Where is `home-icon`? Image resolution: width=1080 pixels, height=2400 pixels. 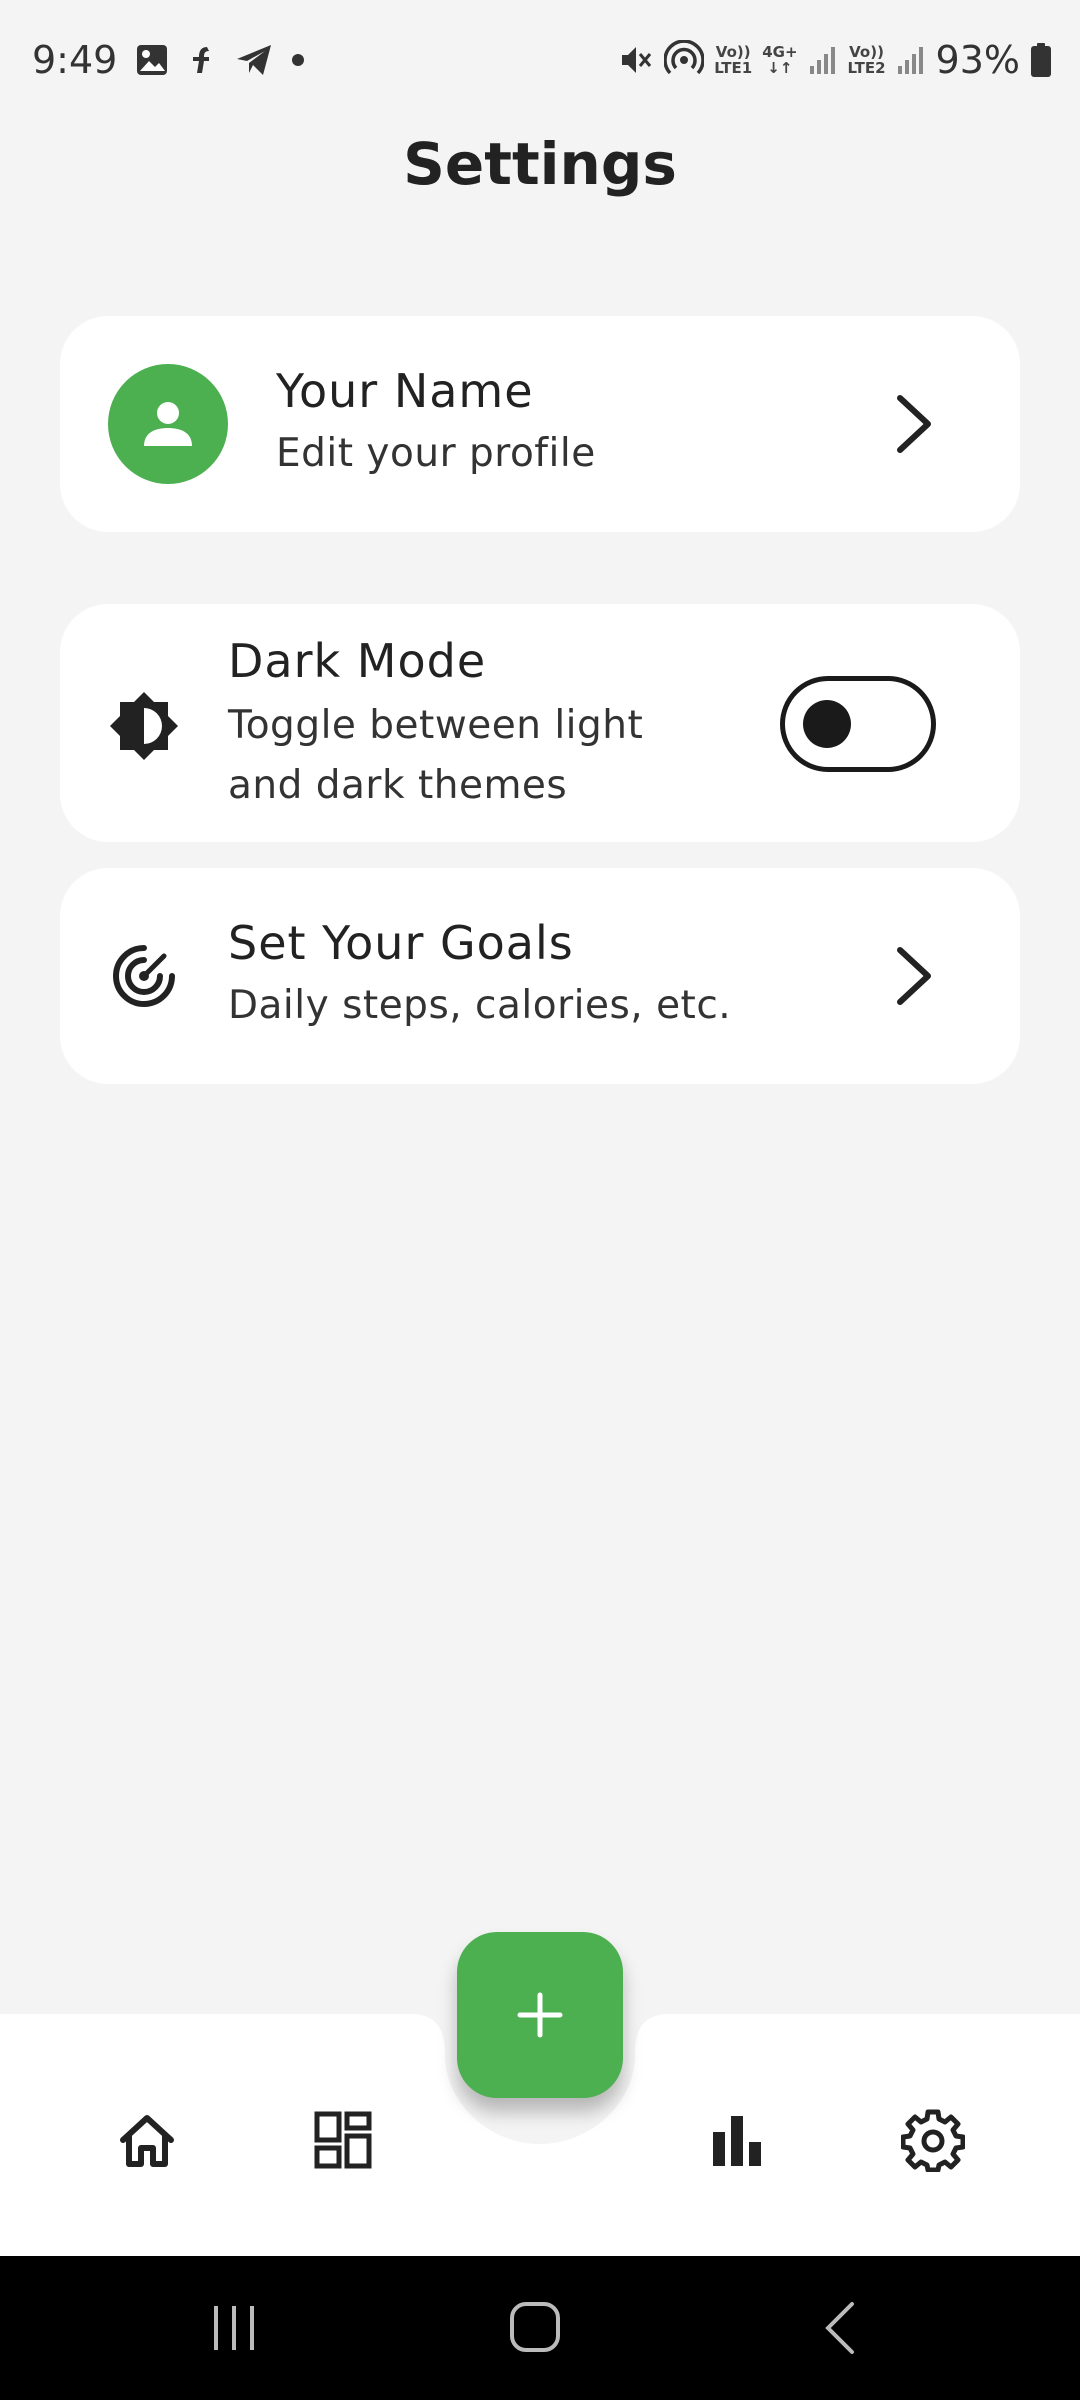 home-icon is located at coordinates (147, 2141).